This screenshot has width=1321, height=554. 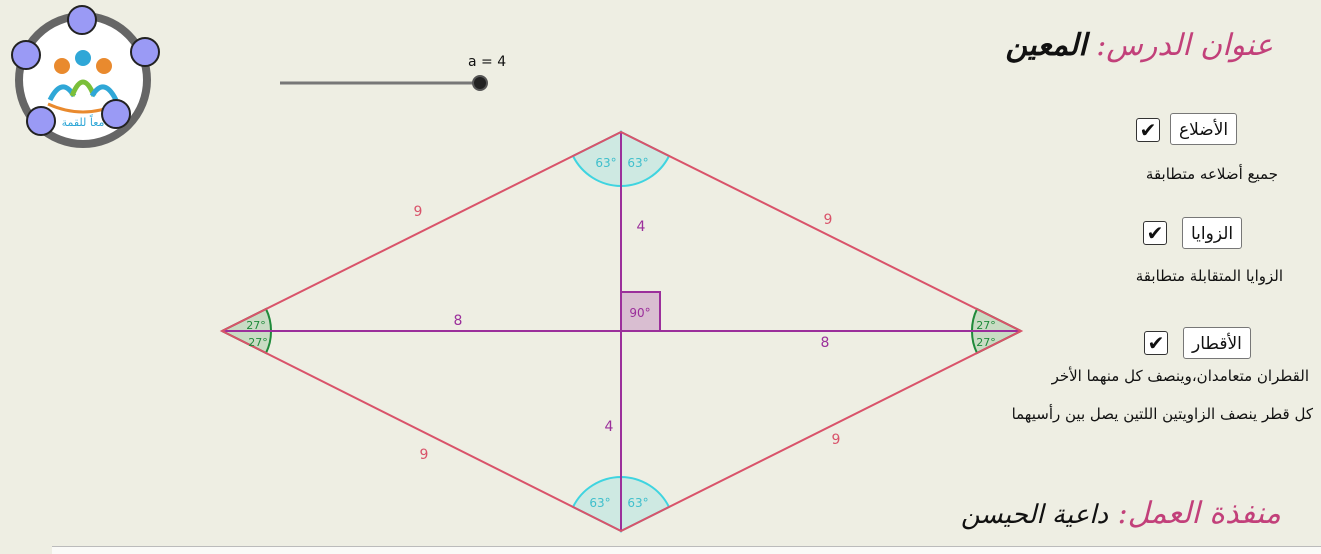 I want to click on sides-checkbox: ✔, so click(x=1148, y=130).